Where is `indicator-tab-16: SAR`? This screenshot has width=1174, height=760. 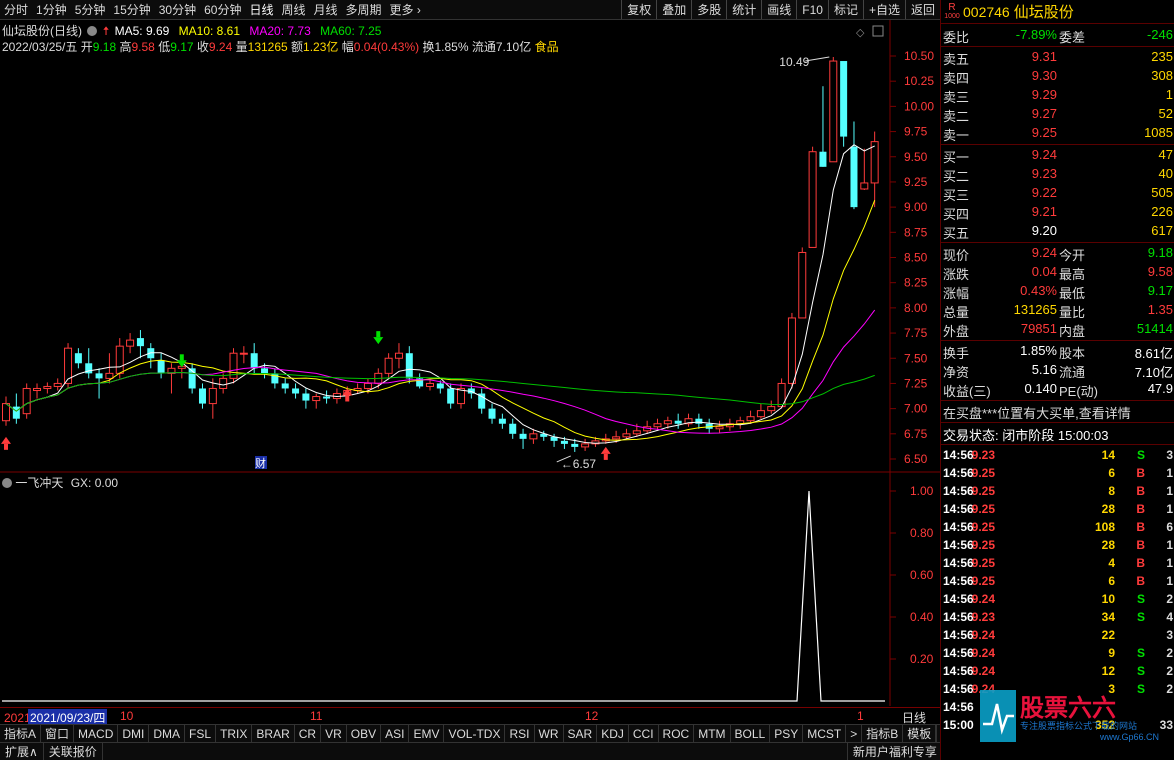 indicator-tab-16: SAR is located at coordinates (581, 733).